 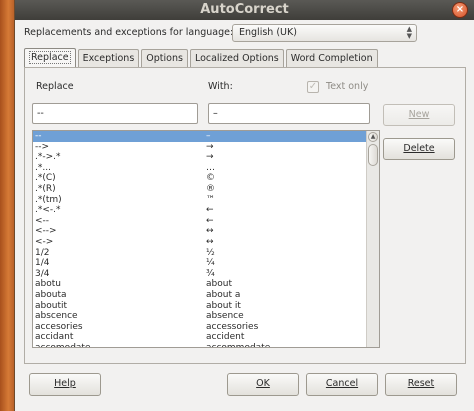 I want to click on table-row: abotu about, so click(x=206, y=284).